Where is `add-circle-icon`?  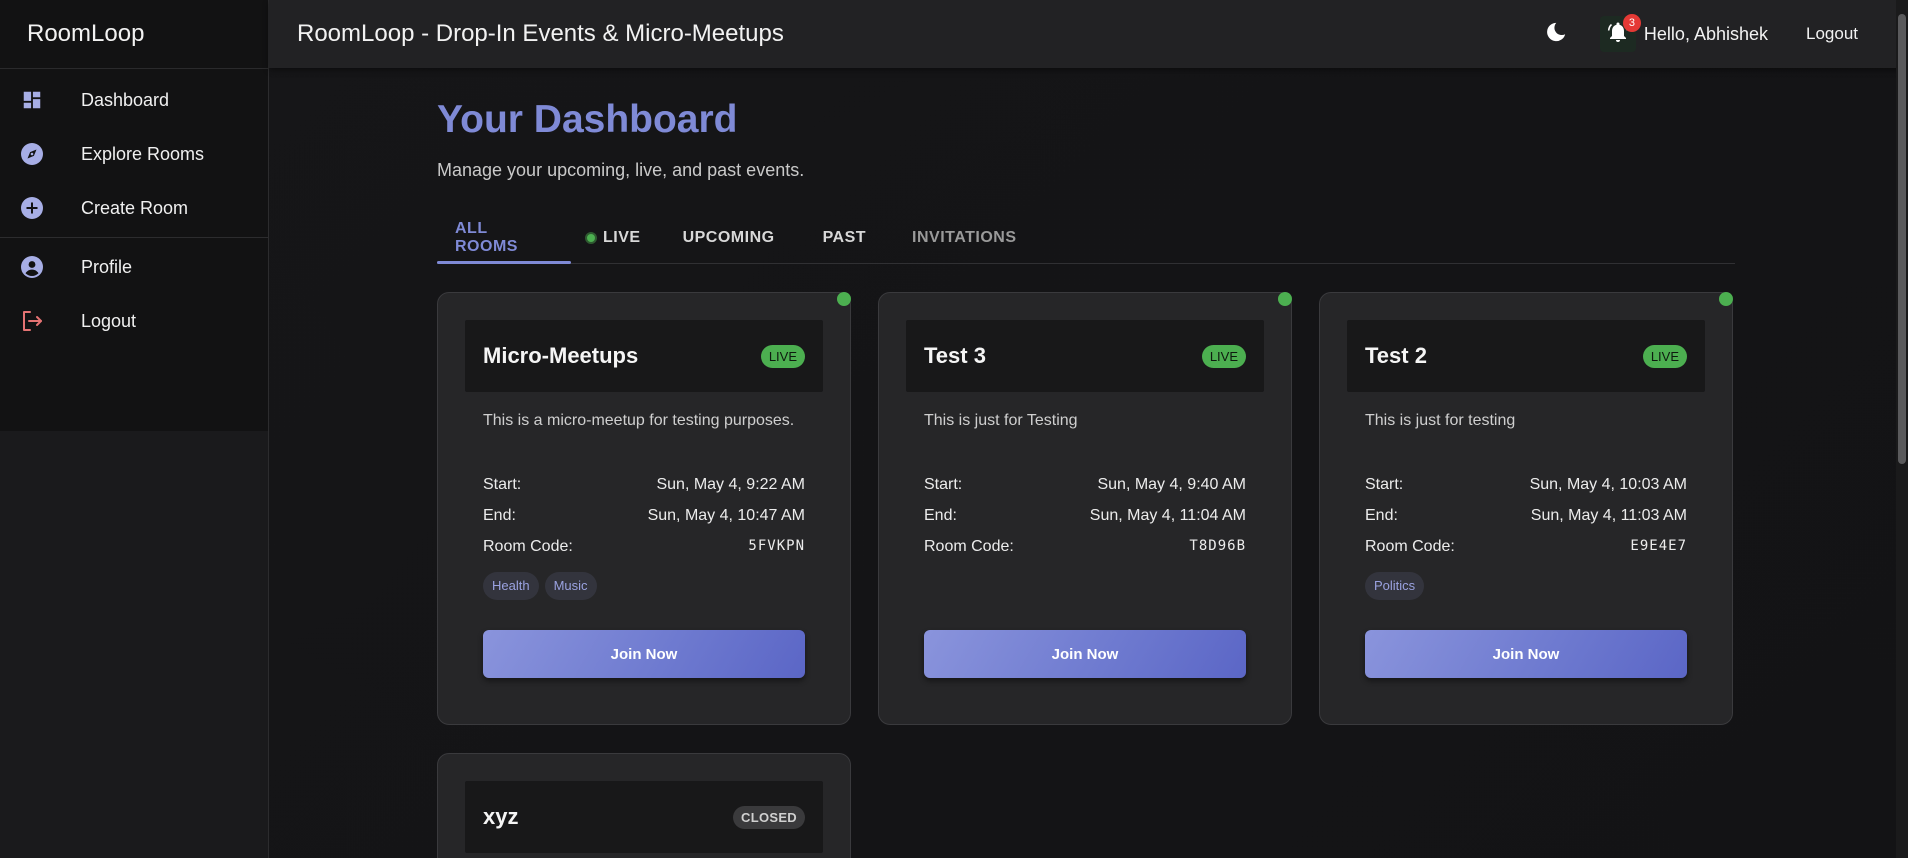
add-circle-icon is located at coordinates (32, 208).